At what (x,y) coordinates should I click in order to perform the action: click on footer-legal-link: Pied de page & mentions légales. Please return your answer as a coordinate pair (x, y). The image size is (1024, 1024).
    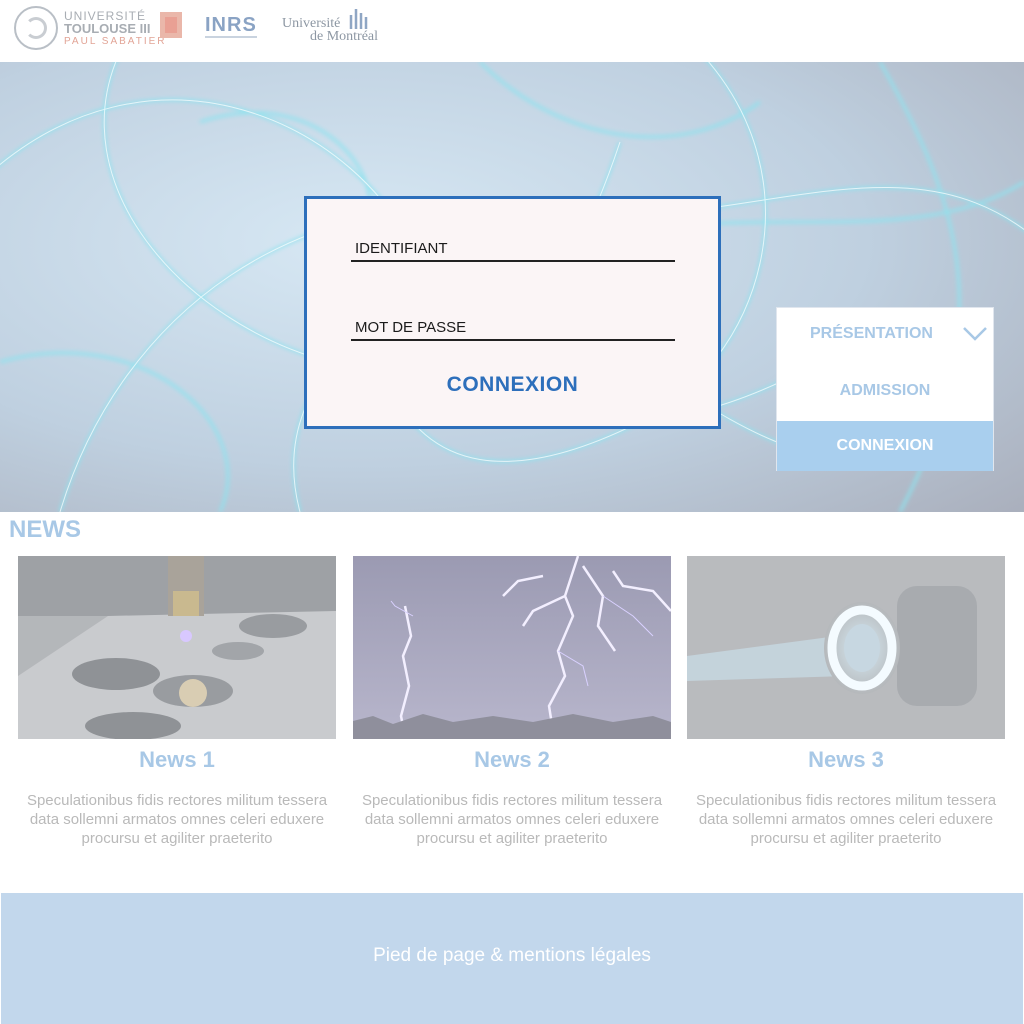
    Looking at the image, I should click on (512, 956).